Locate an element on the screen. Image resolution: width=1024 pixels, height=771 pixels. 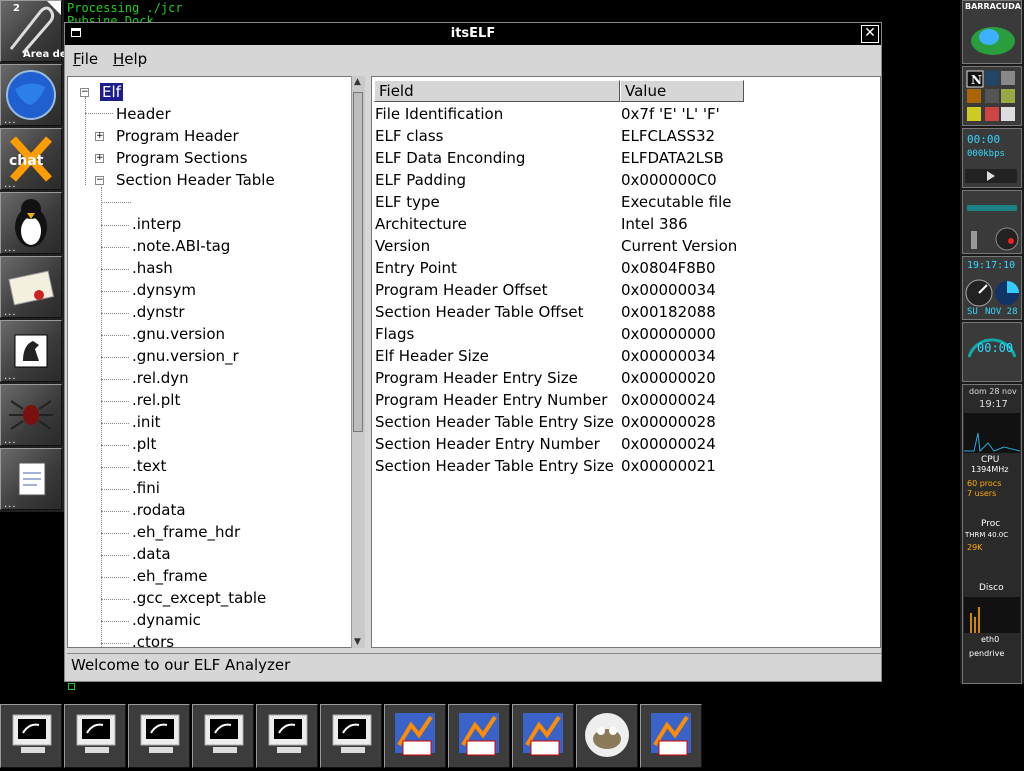
tree-item-section: .rel.dyn is located at coordinates (160, 378).